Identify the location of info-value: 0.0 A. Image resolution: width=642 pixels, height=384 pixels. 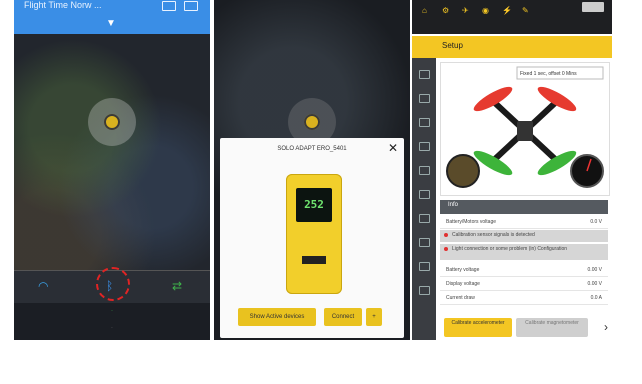
(596, 298).